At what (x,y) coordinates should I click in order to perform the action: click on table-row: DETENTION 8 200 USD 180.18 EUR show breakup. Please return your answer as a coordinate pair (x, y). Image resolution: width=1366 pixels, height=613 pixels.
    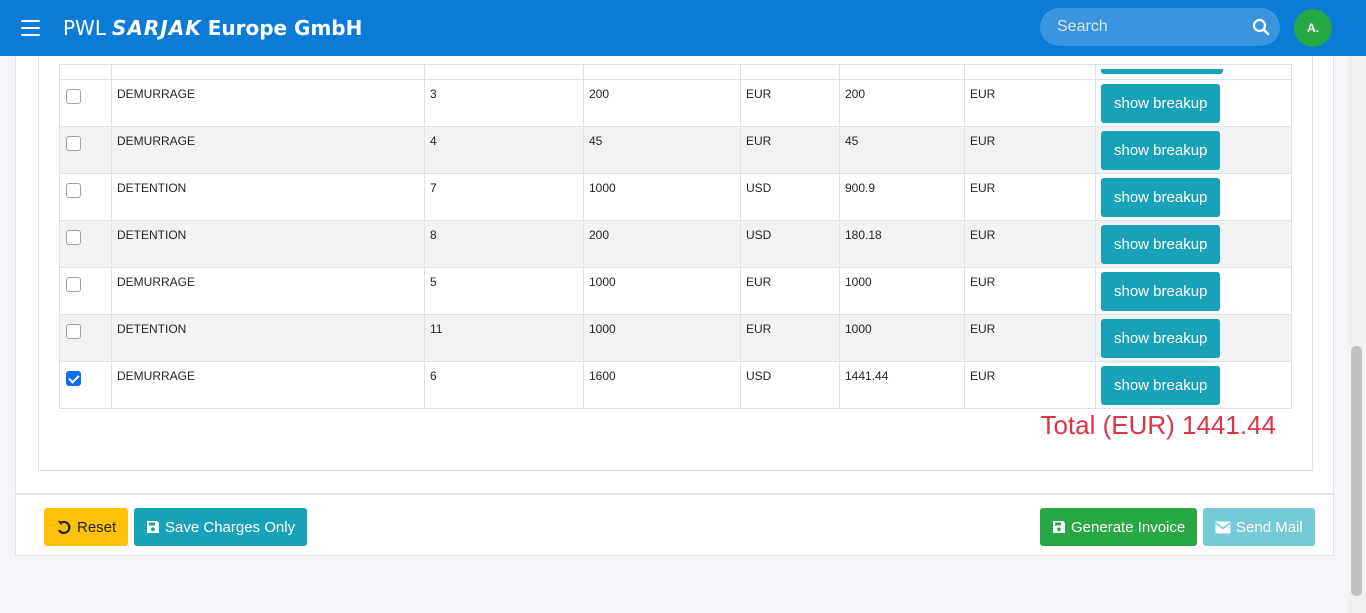
    Looking at the image, I should click on (675, 244).